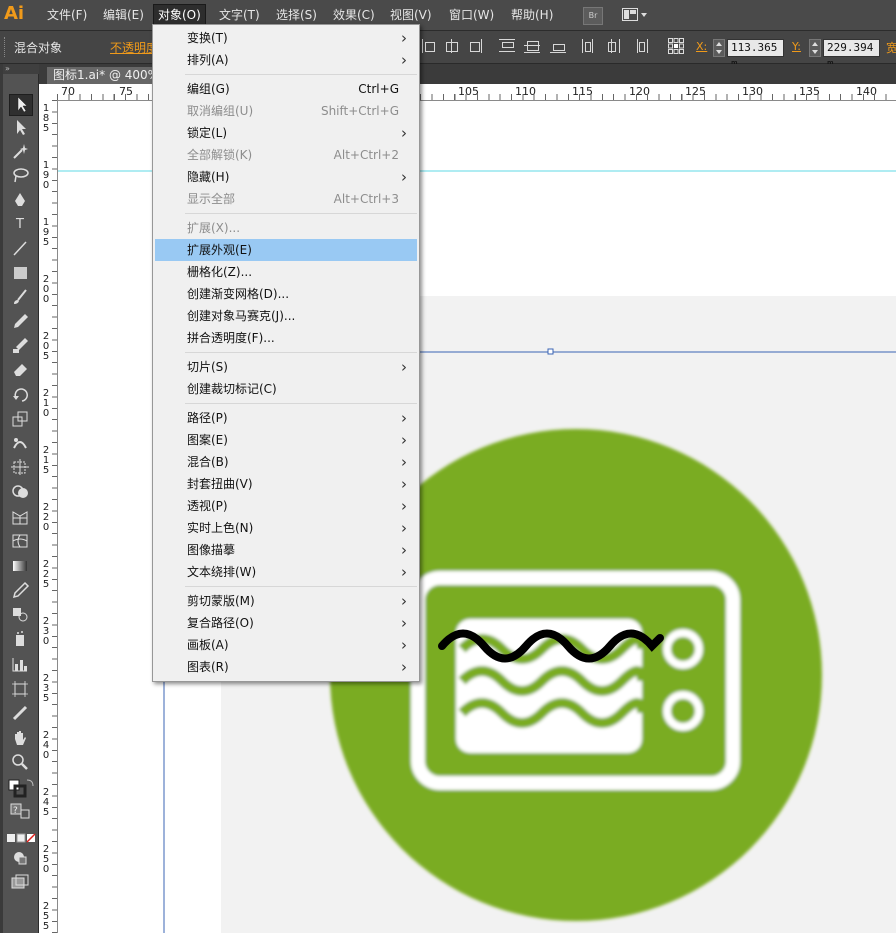 The image size is (896, 933). What do you see at coordinates (20, 370) in the screenshot?
I see `eraser-icon` at bounding box center [20, 370].